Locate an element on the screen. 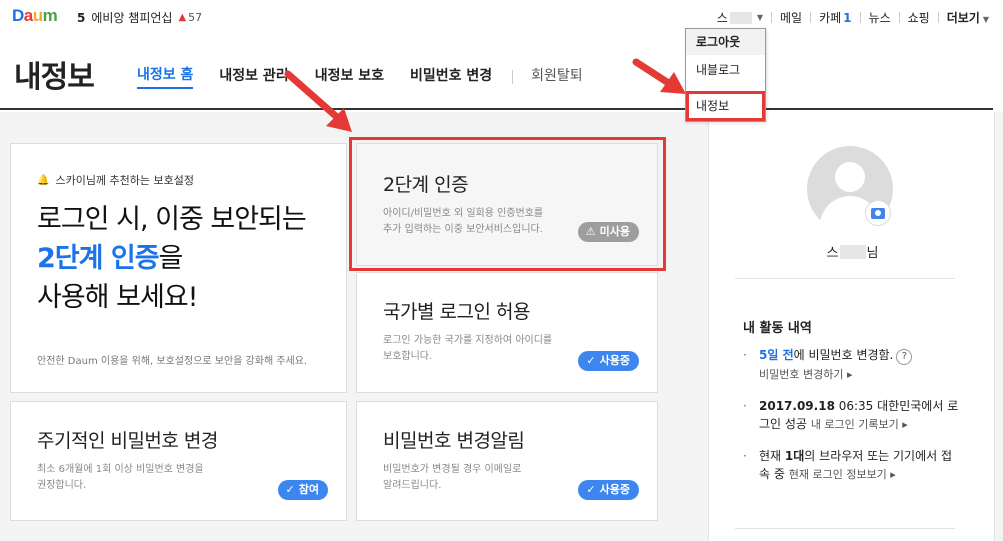 The image size is (1003, 541). user-menu-button: 스 ▼ is located at coordinates (740, 17).